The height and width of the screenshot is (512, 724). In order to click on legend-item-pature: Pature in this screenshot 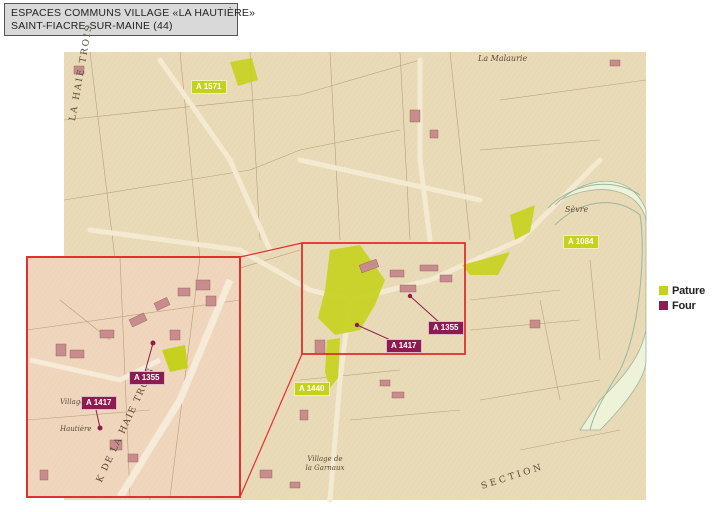, I will do `click(682, 290)`.